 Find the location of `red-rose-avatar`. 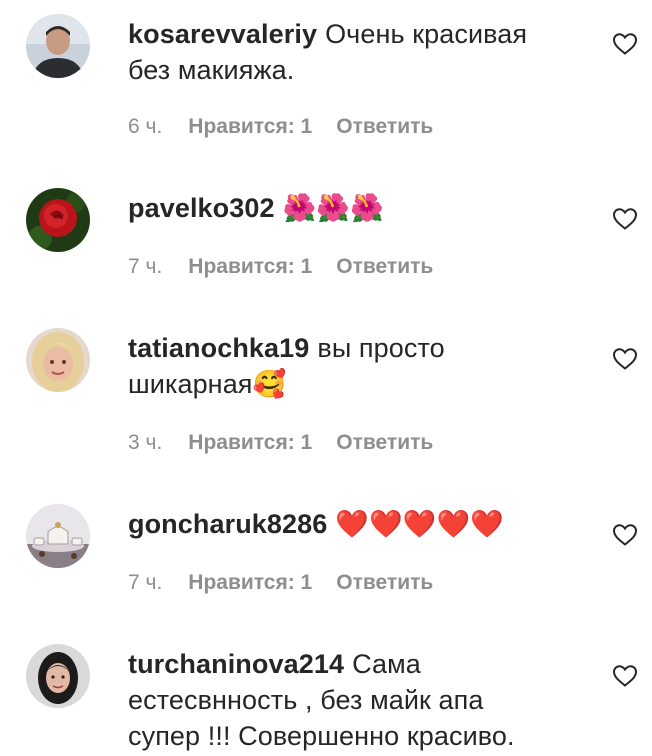

red-rose-avatar is located at coordinates (58, 220).